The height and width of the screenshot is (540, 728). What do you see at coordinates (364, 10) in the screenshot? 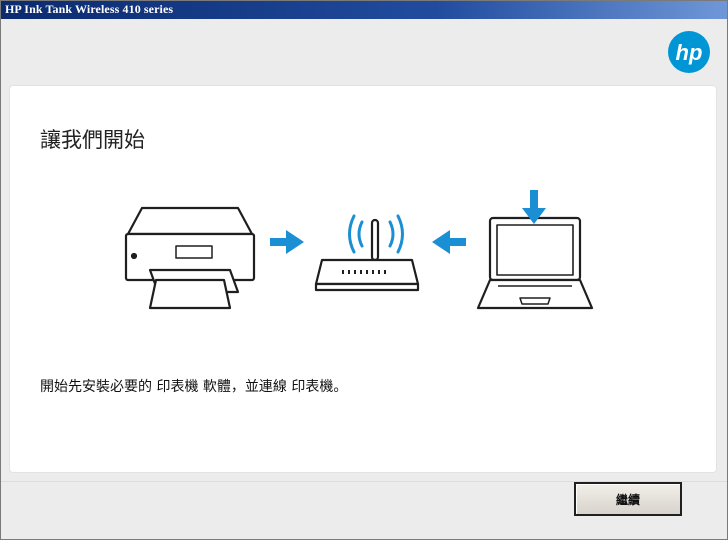
I see `title-bar: HP Ink Tank Wireless 410 series` at bounding box center [364, 10].